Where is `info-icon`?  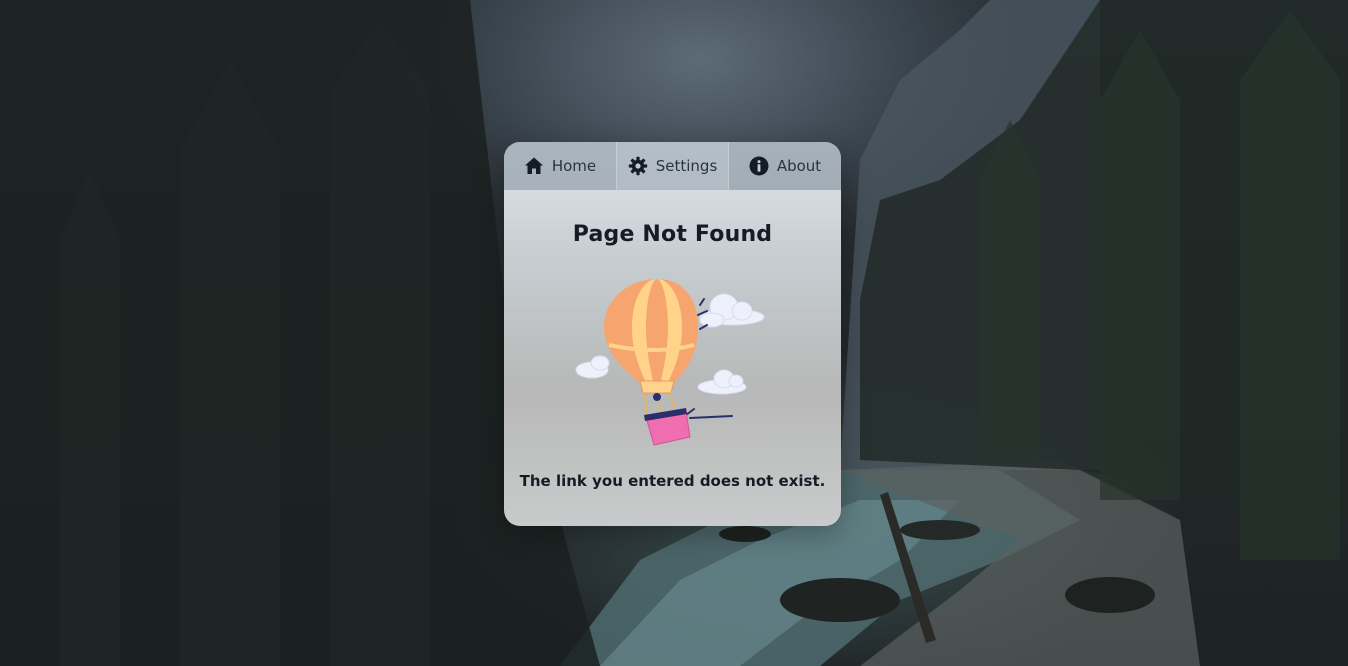 info-icon is located at coordinates (759, 166).